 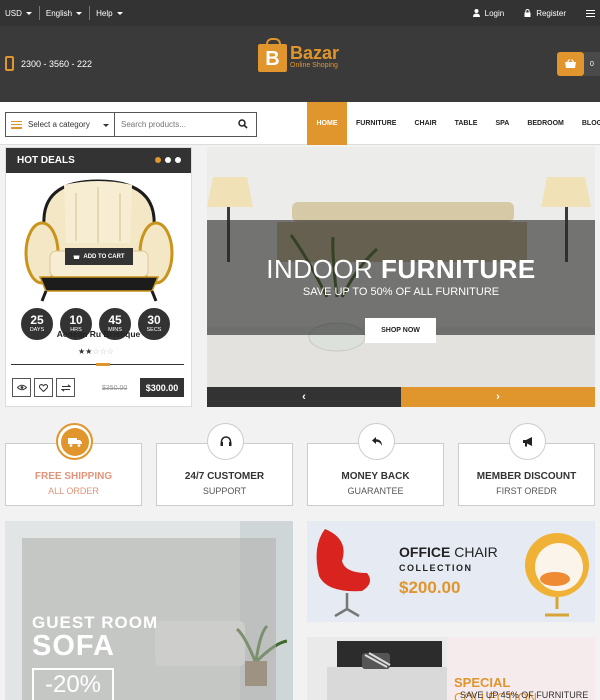 I want to click on office-chair-subtitle: COLLECTION, so click(x=436, y=568).